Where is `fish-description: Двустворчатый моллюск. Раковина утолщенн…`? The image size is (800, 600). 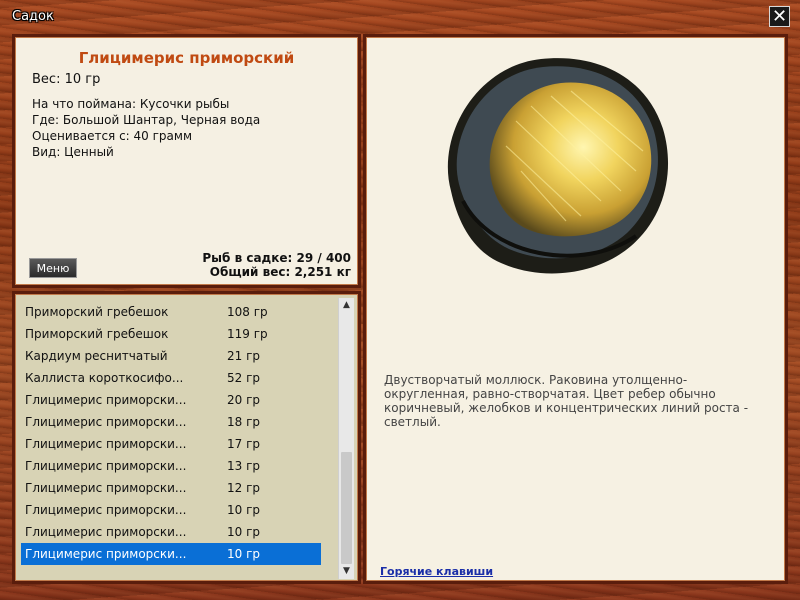 fish-description: Двустворчатый моллюск. Раковина утолщенн… is located at coordinates (566, 401).